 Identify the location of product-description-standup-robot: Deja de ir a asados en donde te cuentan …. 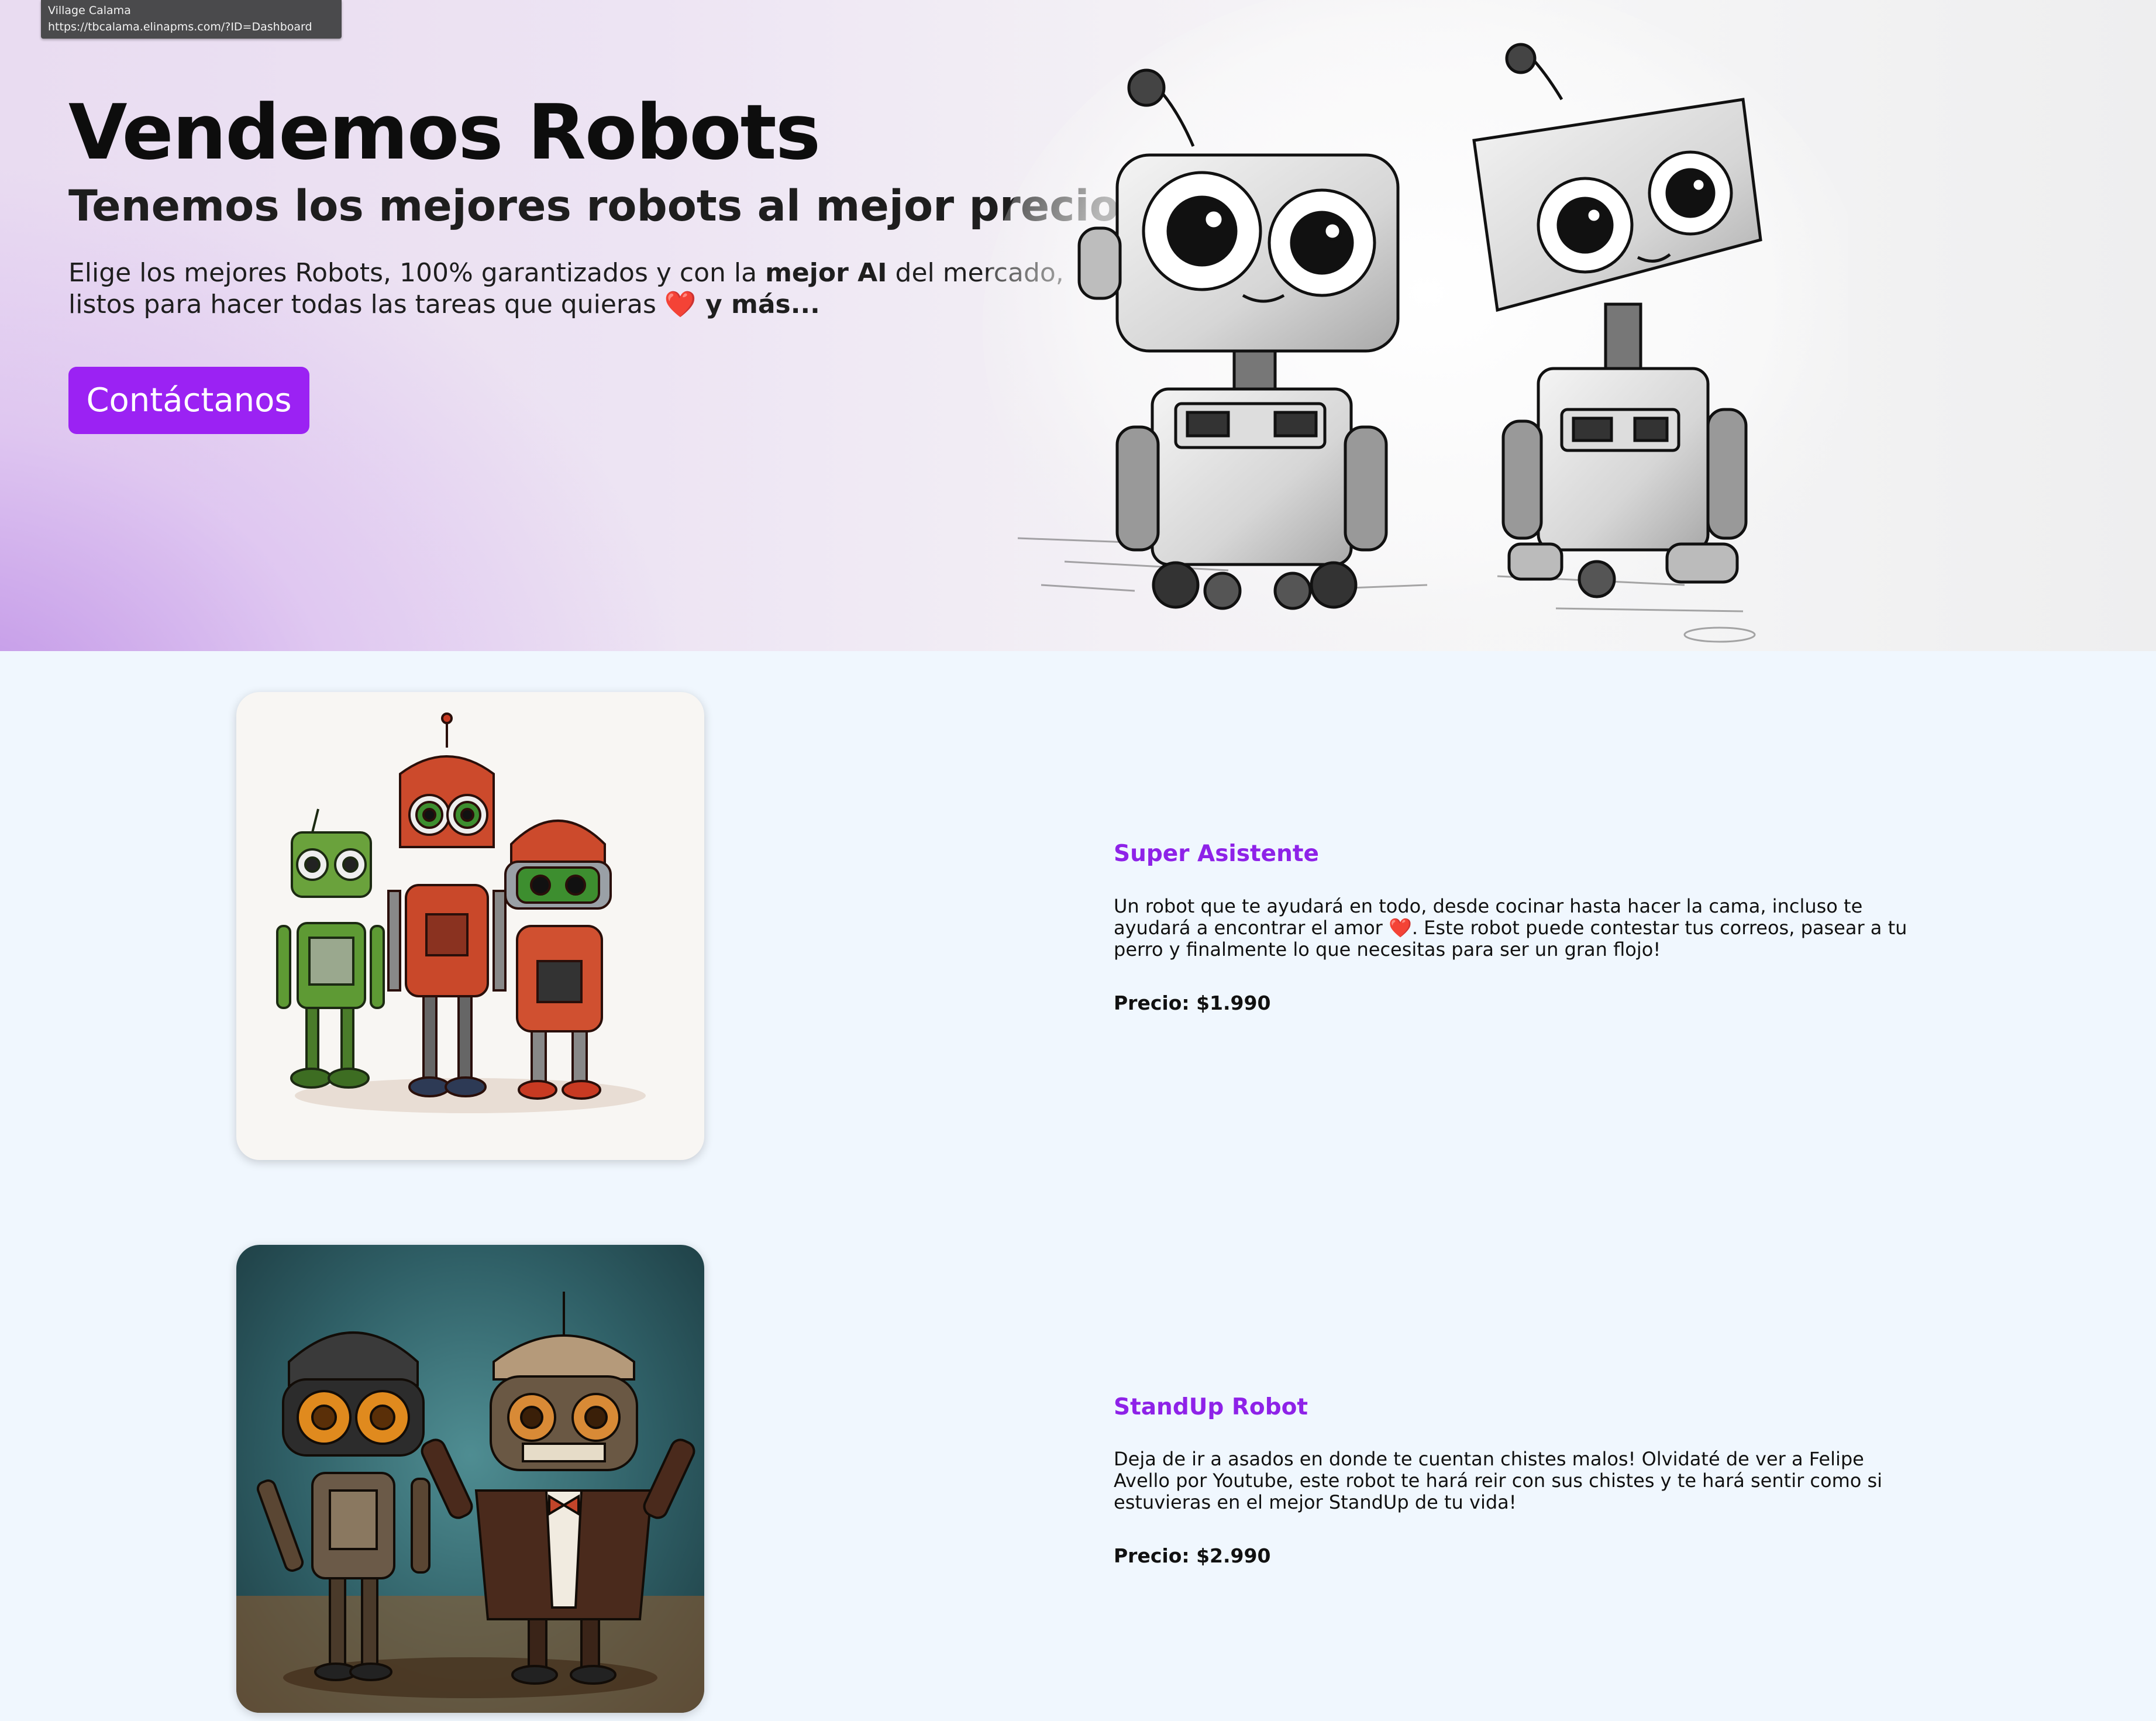
(1499, 1480).